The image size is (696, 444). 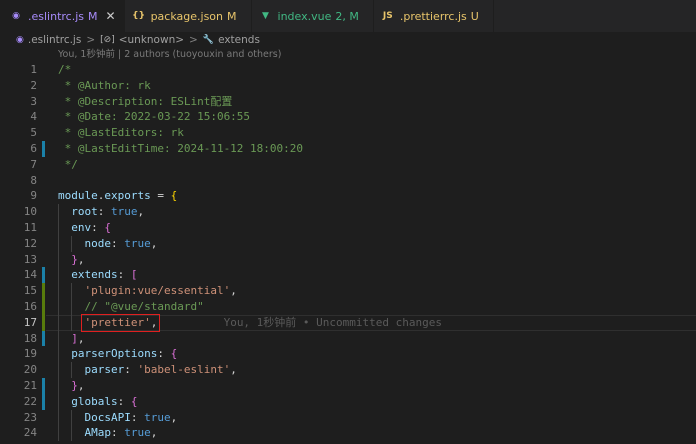 I want to click on tab-index-vue: ▼ index.vue 2, M, so click(x=313, y=16).